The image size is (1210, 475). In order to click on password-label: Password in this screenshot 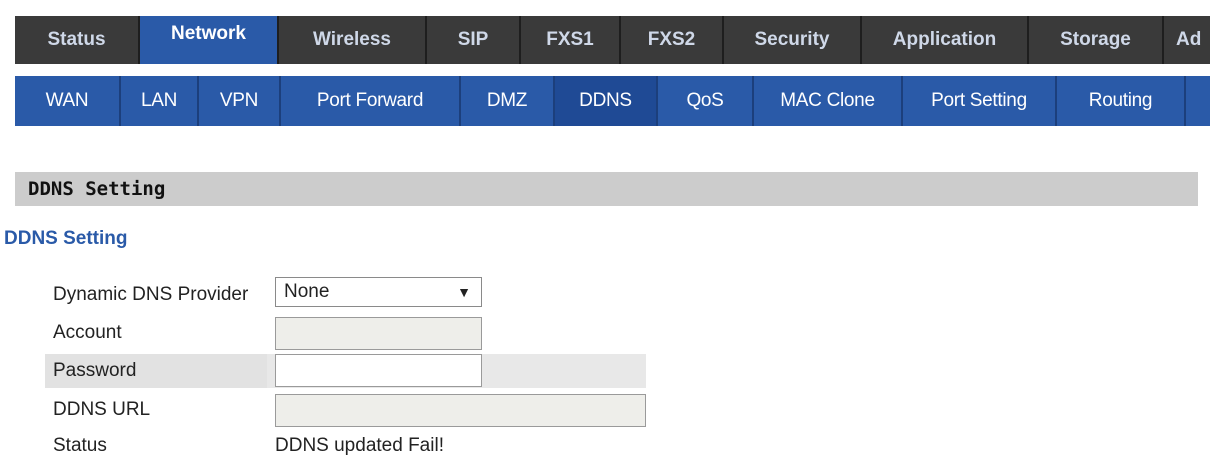, I will do `click(95, 370)`.